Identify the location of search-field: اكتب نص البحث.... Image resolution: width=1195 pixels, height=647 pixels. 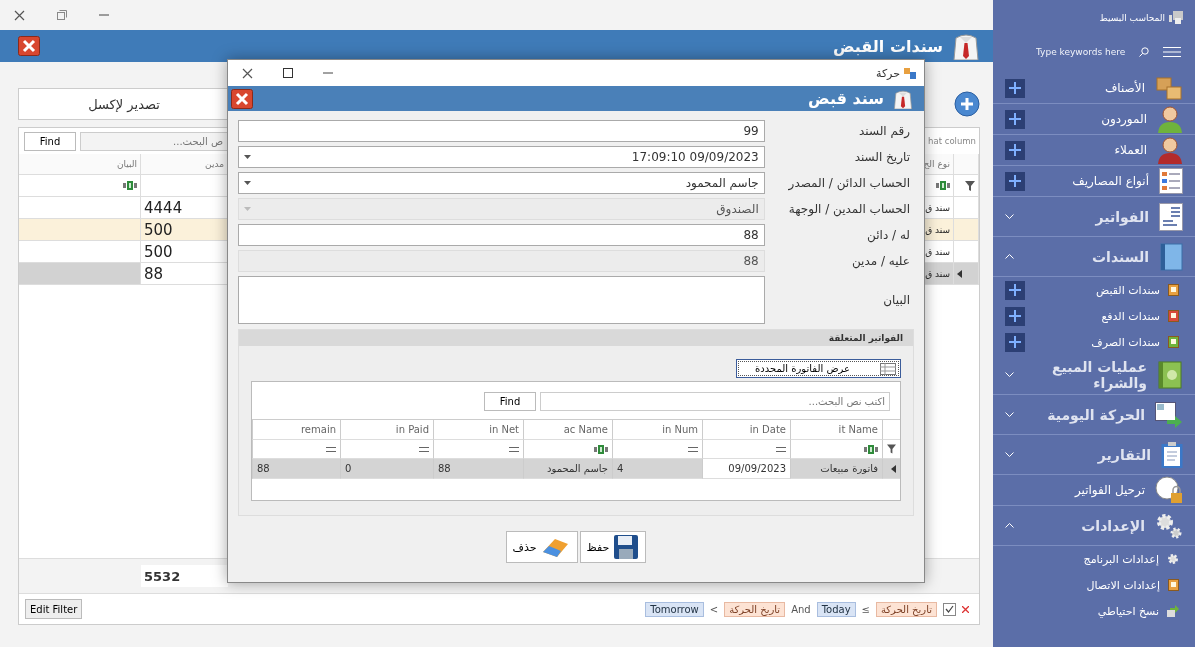
(715, 401).